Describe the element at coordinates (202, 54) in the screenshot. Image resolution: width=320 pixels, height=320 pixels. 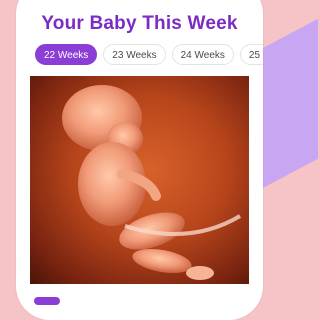
I see `tab-week-24: 24 Weeks` at that location.